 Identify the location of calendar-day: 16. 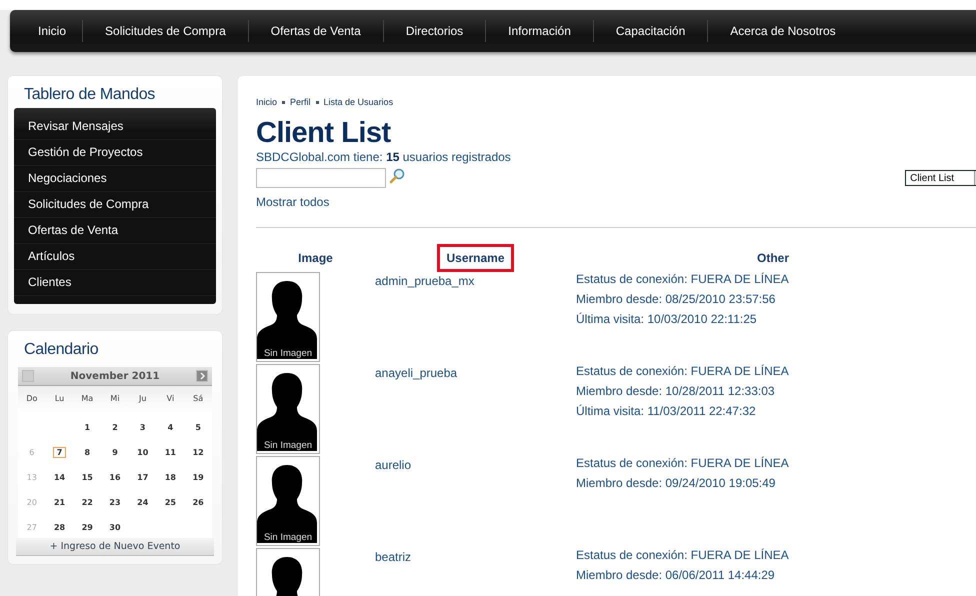
(115, 477).